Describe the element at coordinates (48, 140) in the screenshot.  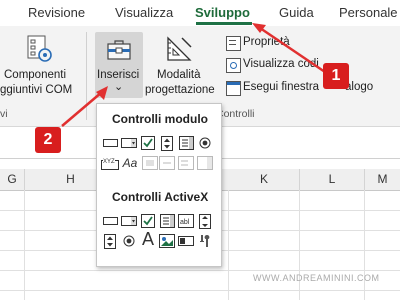
I see `annotation-badge-2: 2` at that location.